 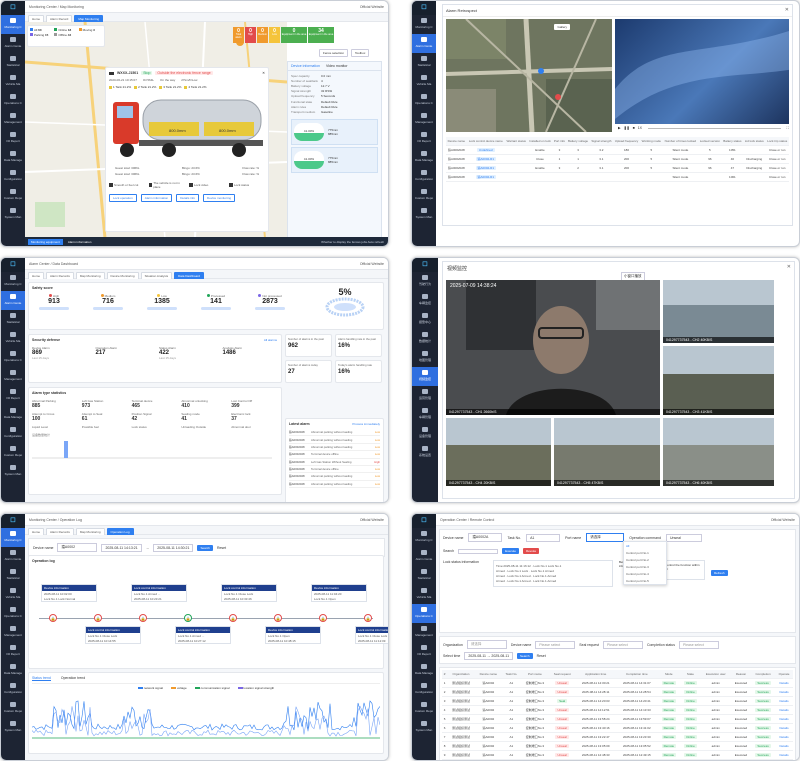 I want to click on sidebar-item: 系统设置, so click(x=425, y=452).